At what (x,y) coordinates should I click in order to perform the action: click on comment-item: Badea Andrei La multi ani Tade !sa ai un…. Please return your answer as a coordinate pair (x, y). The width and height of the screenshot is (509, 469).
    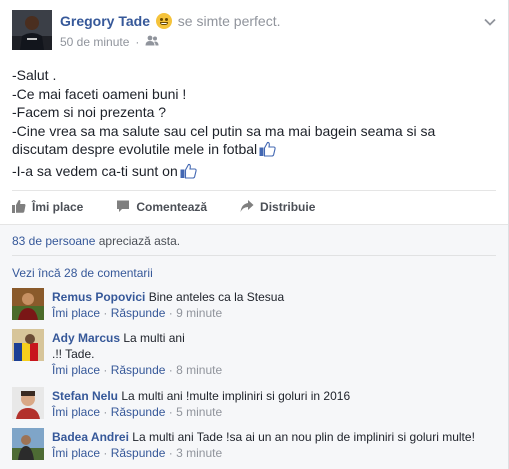
    Looking at the image, I should click on (257, 445).